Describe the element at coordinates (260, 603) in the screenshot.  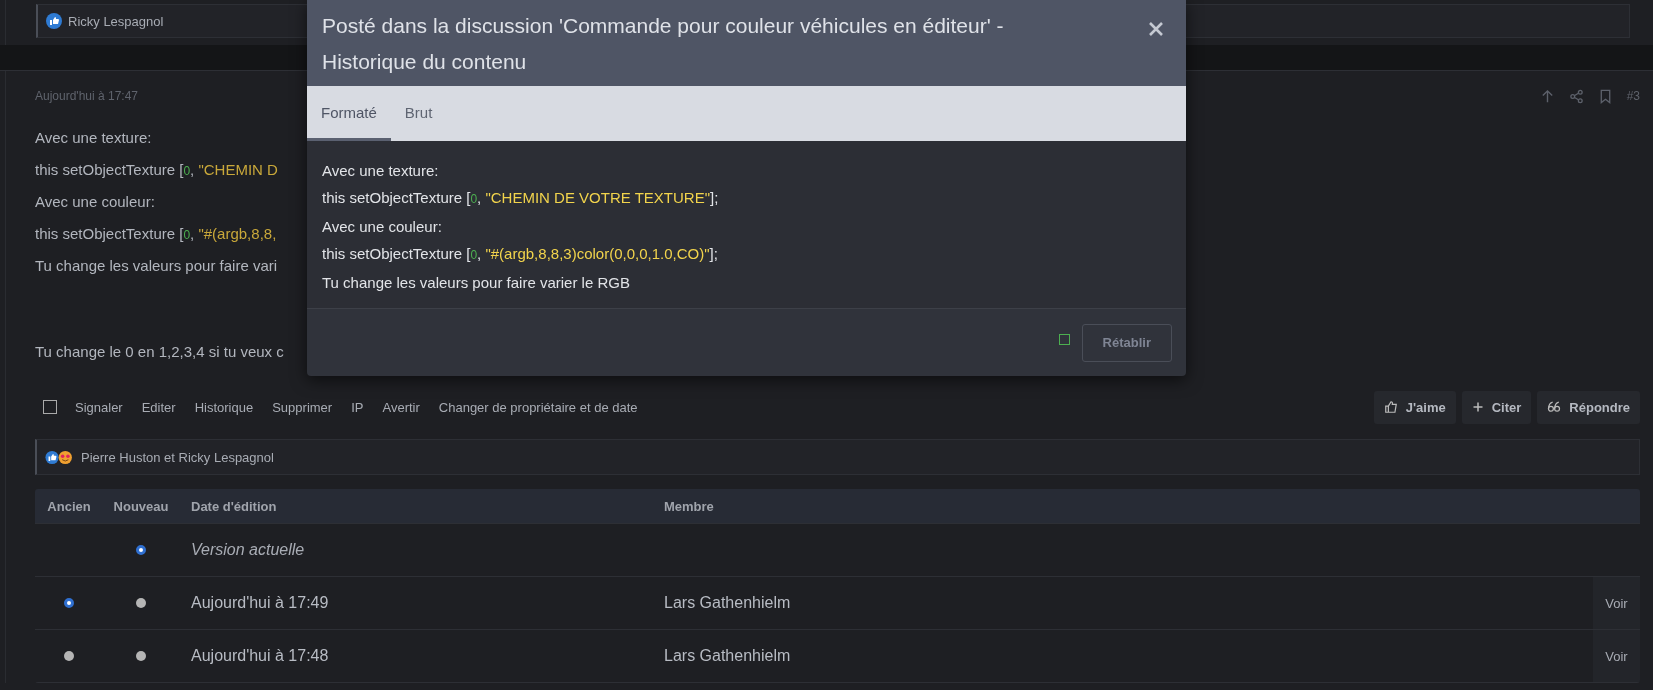
I see `edit-date: Aujourd'hui à 17:49` at that location.